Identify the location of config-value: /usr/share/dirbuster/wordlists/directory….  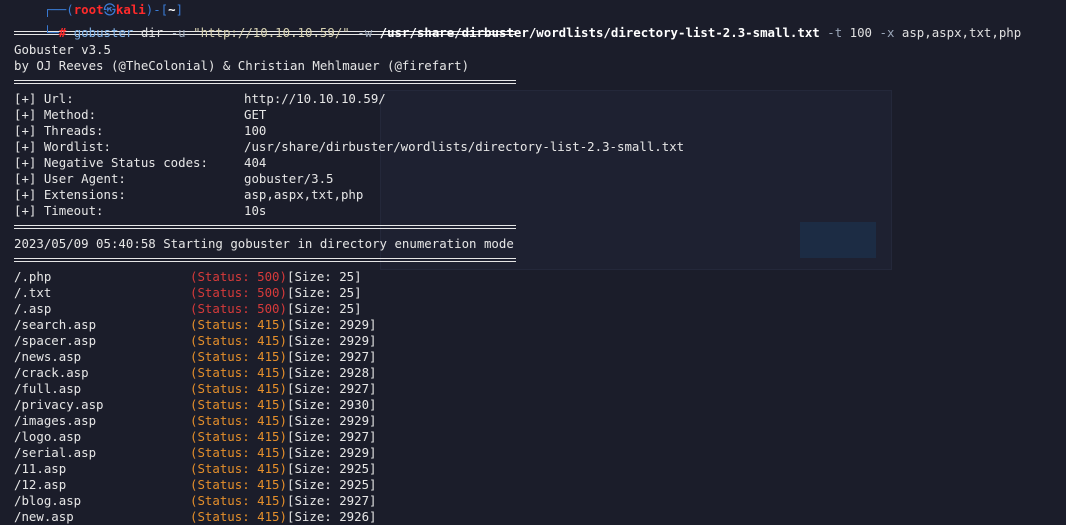
(464, 146).